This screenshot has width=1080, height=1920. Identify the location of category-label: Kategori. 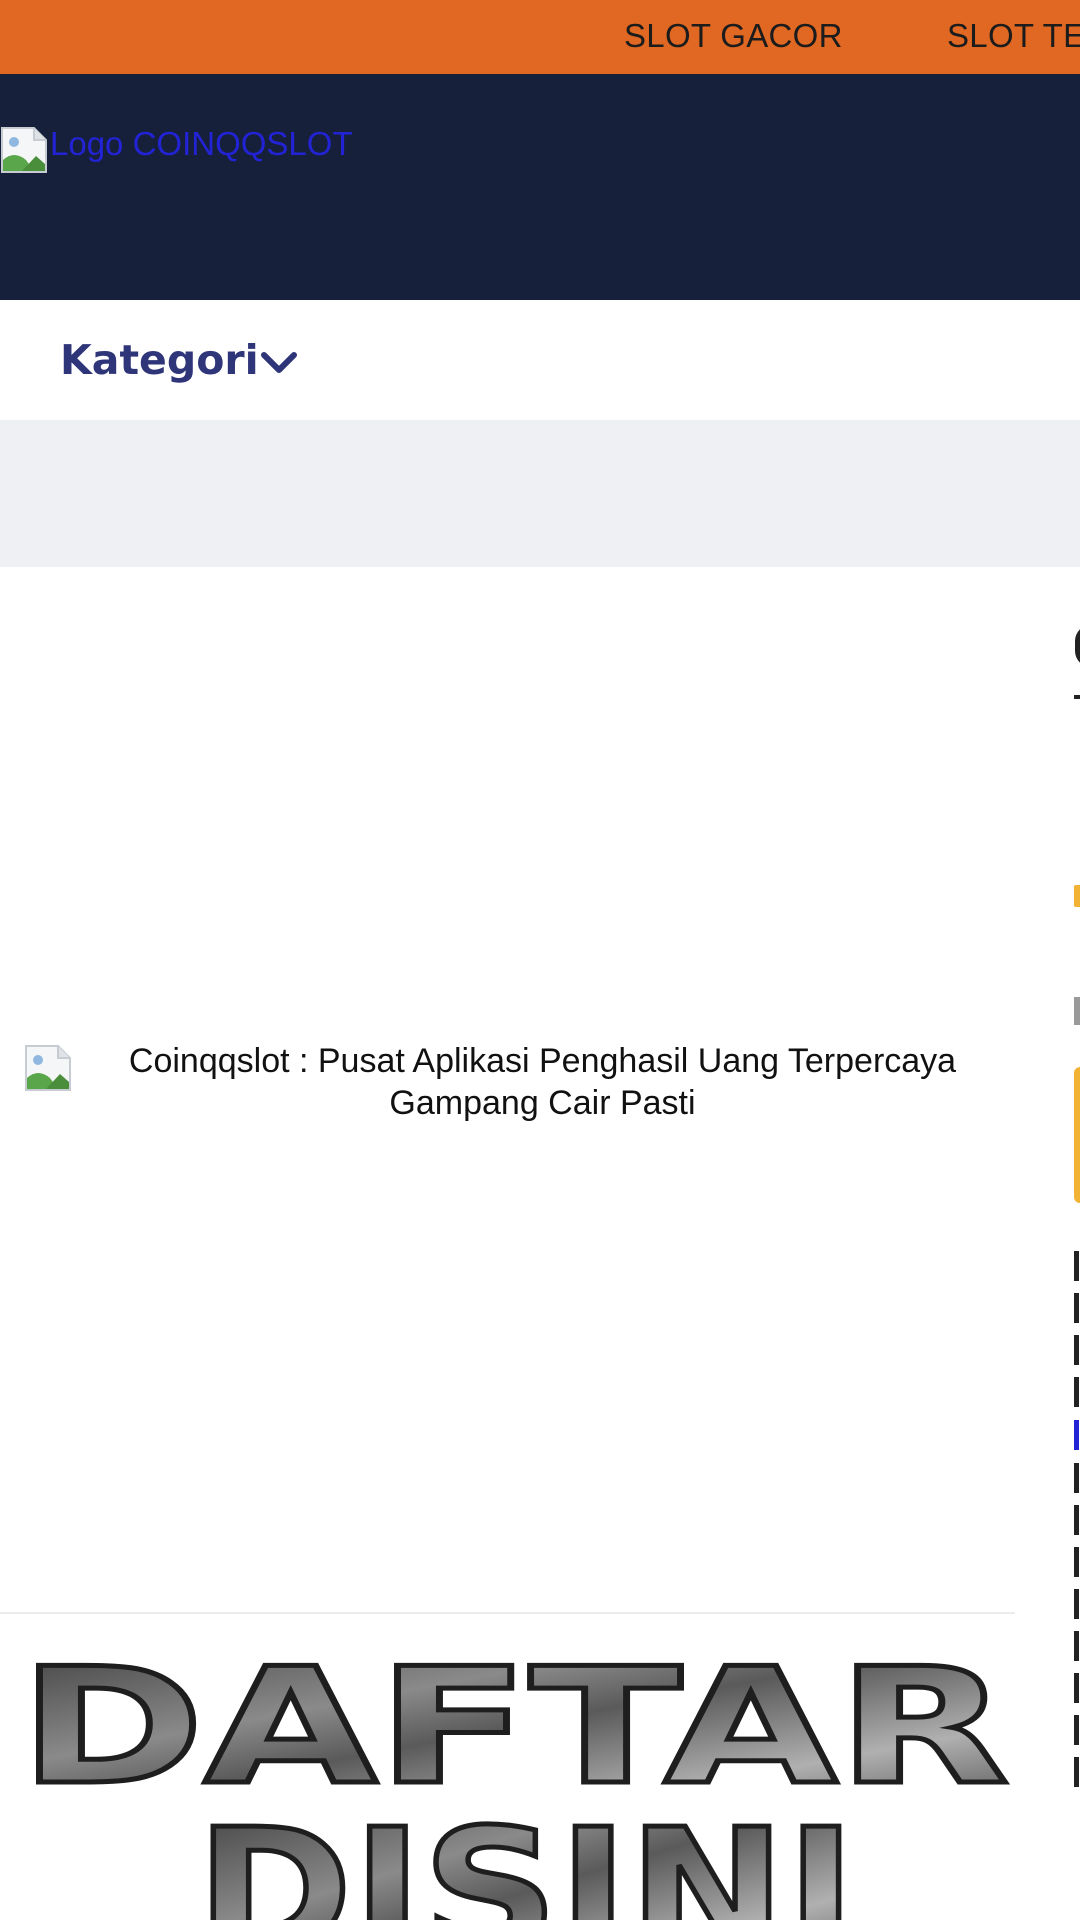
(159, 360).